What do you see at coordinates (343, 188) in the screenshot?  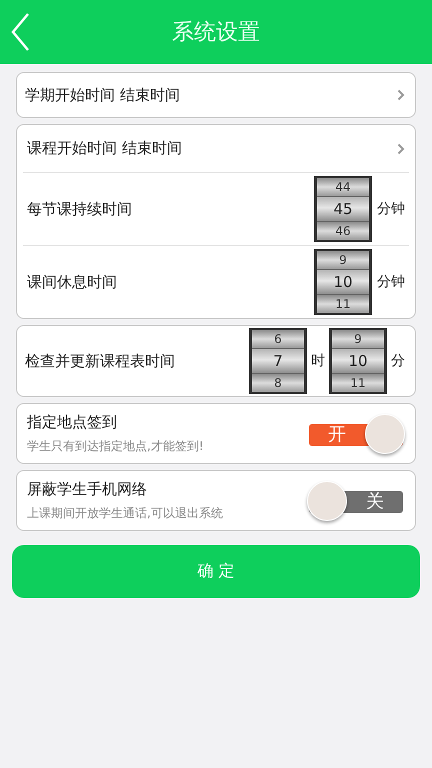 I see `wheel-value: 44` at bounding box center [343, 188].